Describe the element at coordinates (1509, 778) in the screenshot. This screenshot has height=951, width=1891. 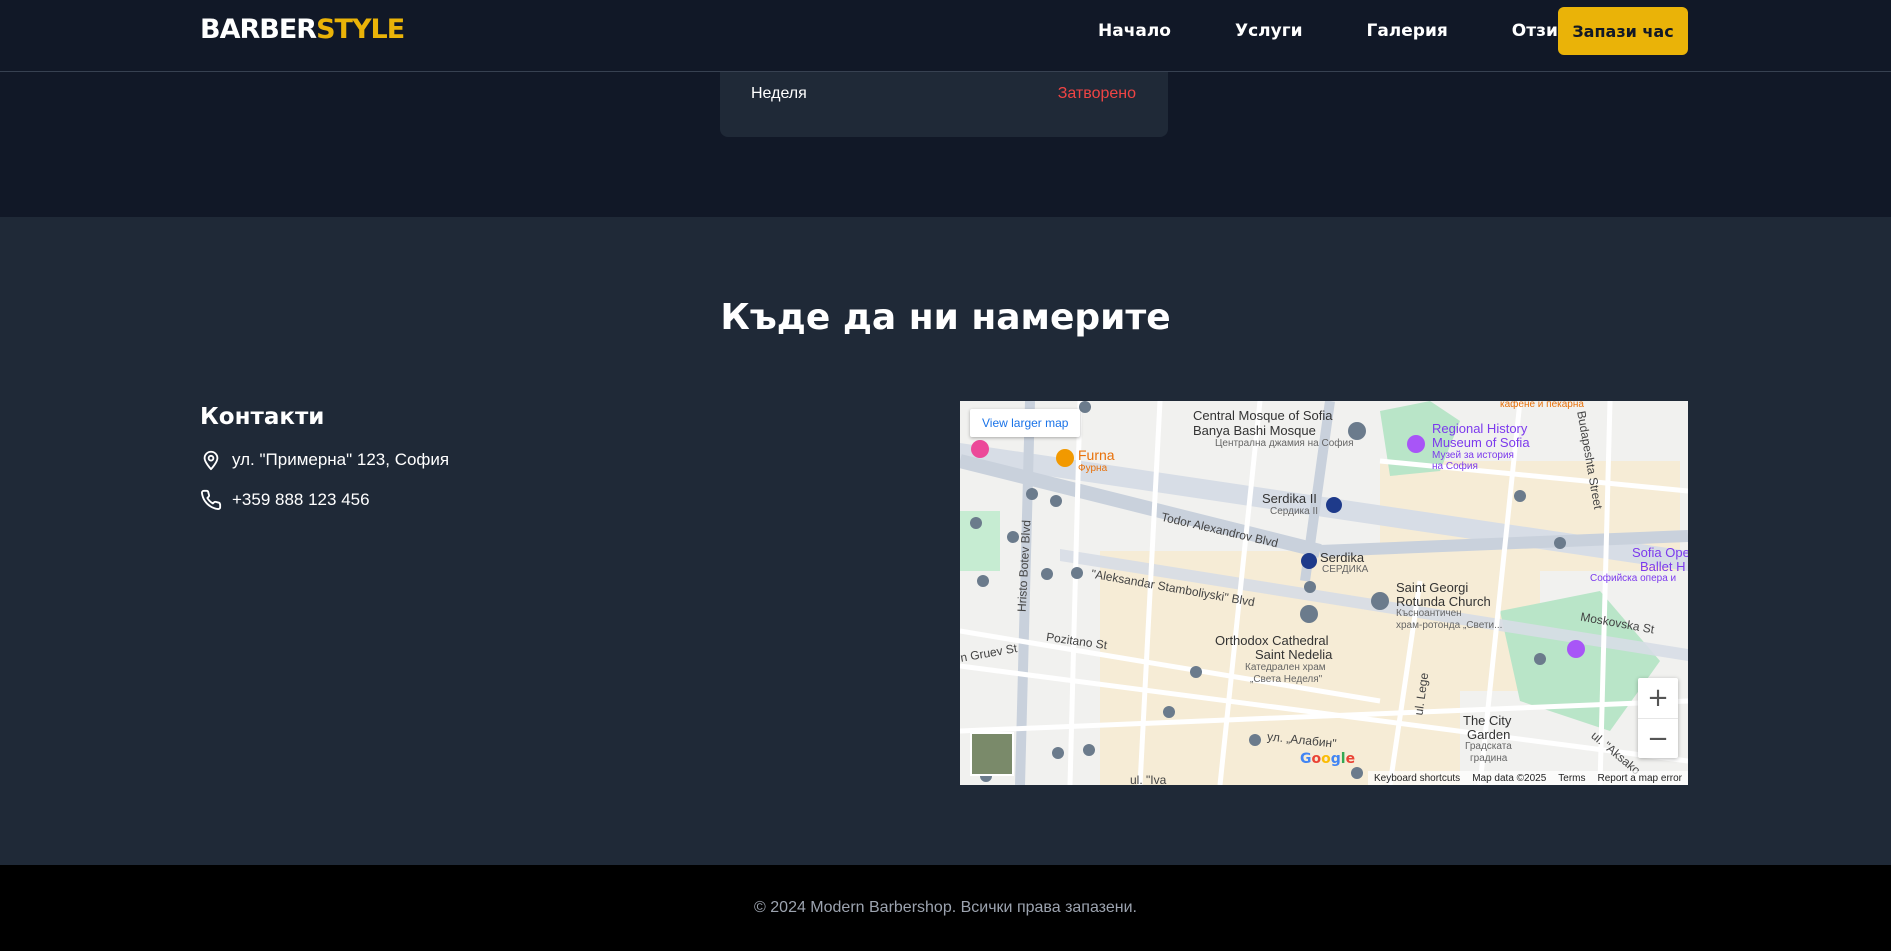
I see `map-data-text: Map data ©2025` at that location.